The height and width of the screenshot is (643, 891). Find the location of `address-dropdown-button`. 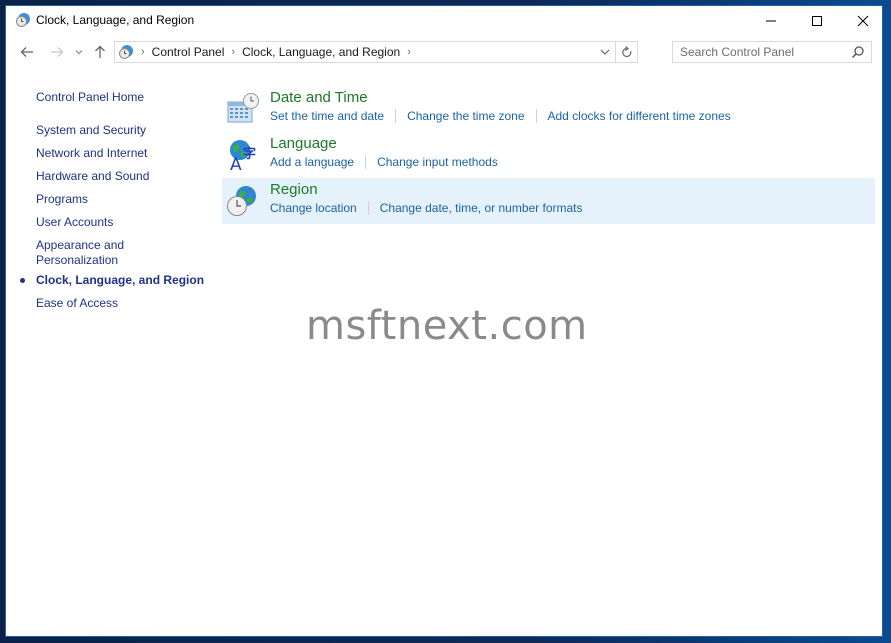

address-dropdown-button is located at coordinates (605, 52).